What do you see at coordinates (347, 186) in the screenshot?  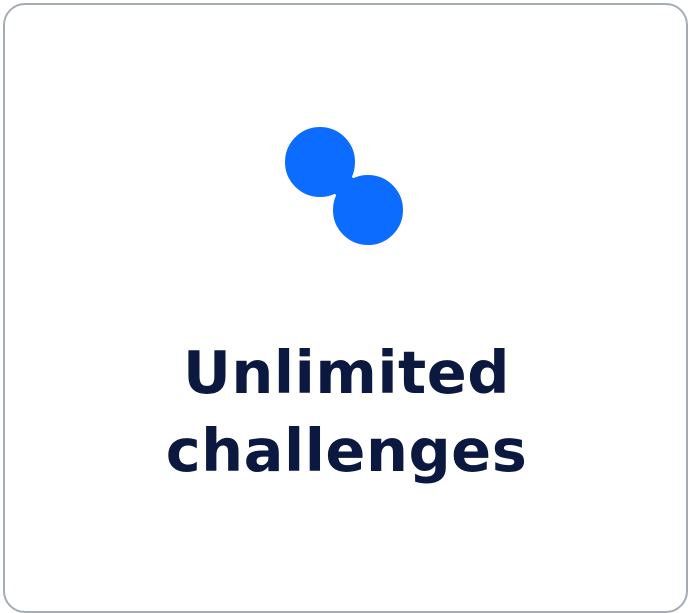 I see `infinity-link-icon` at bounding box center [347, 186].